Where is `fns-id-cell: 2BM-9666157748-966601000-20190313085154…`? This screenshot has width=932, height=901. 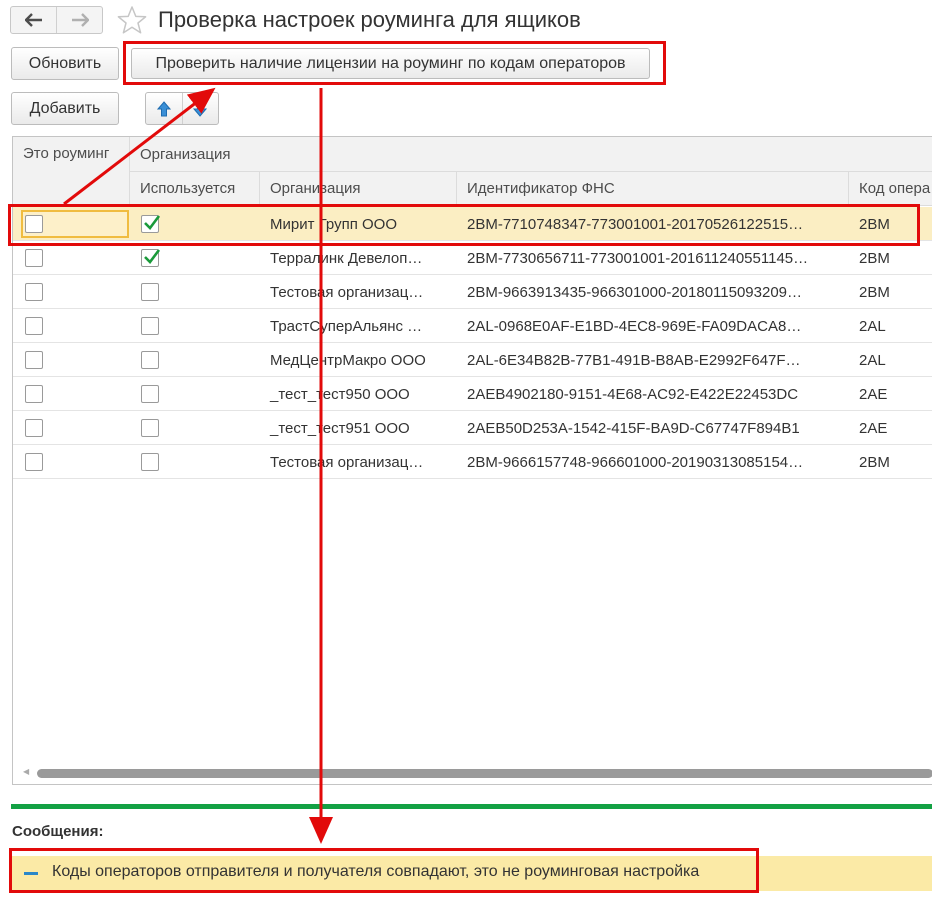
fns-id-cell: 2BM-9666157748-966601000-20190313085154… is located at coordinates (635, 462).